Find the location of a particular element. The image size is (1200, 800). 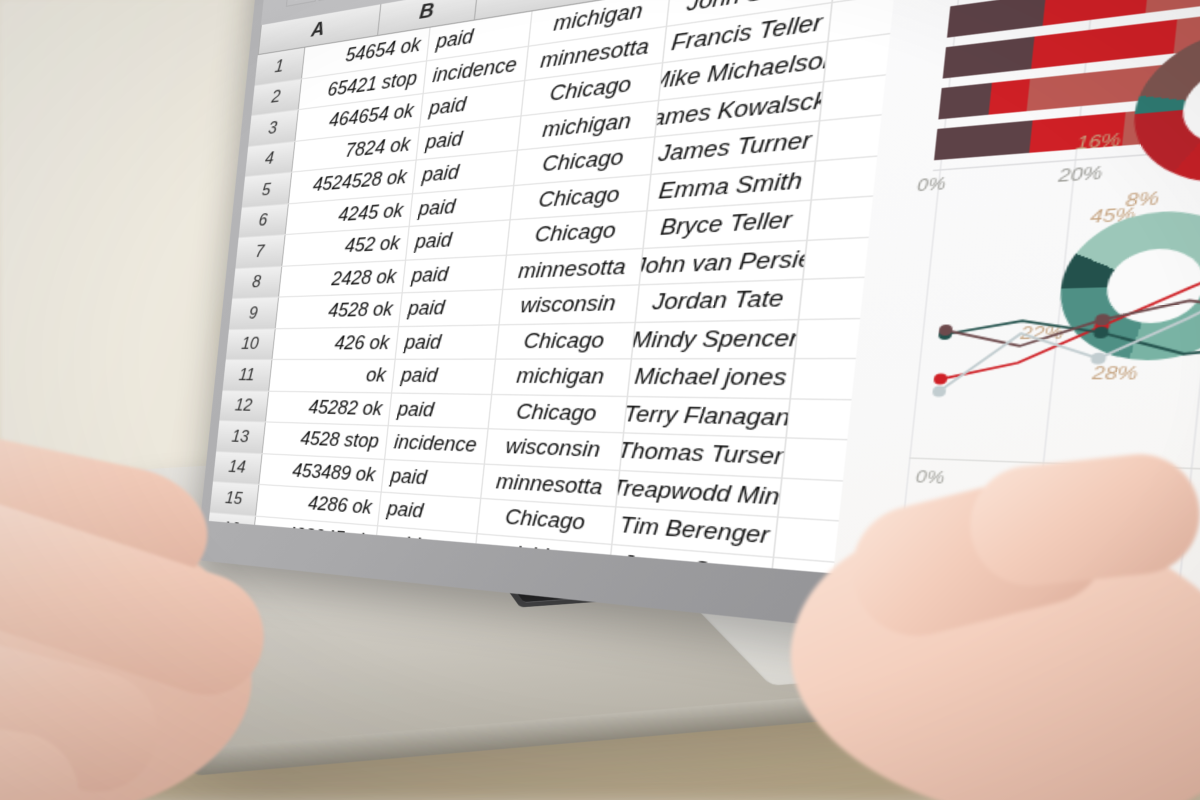

cell-col-a: 2428 ok is located at coordinates (343, 278).